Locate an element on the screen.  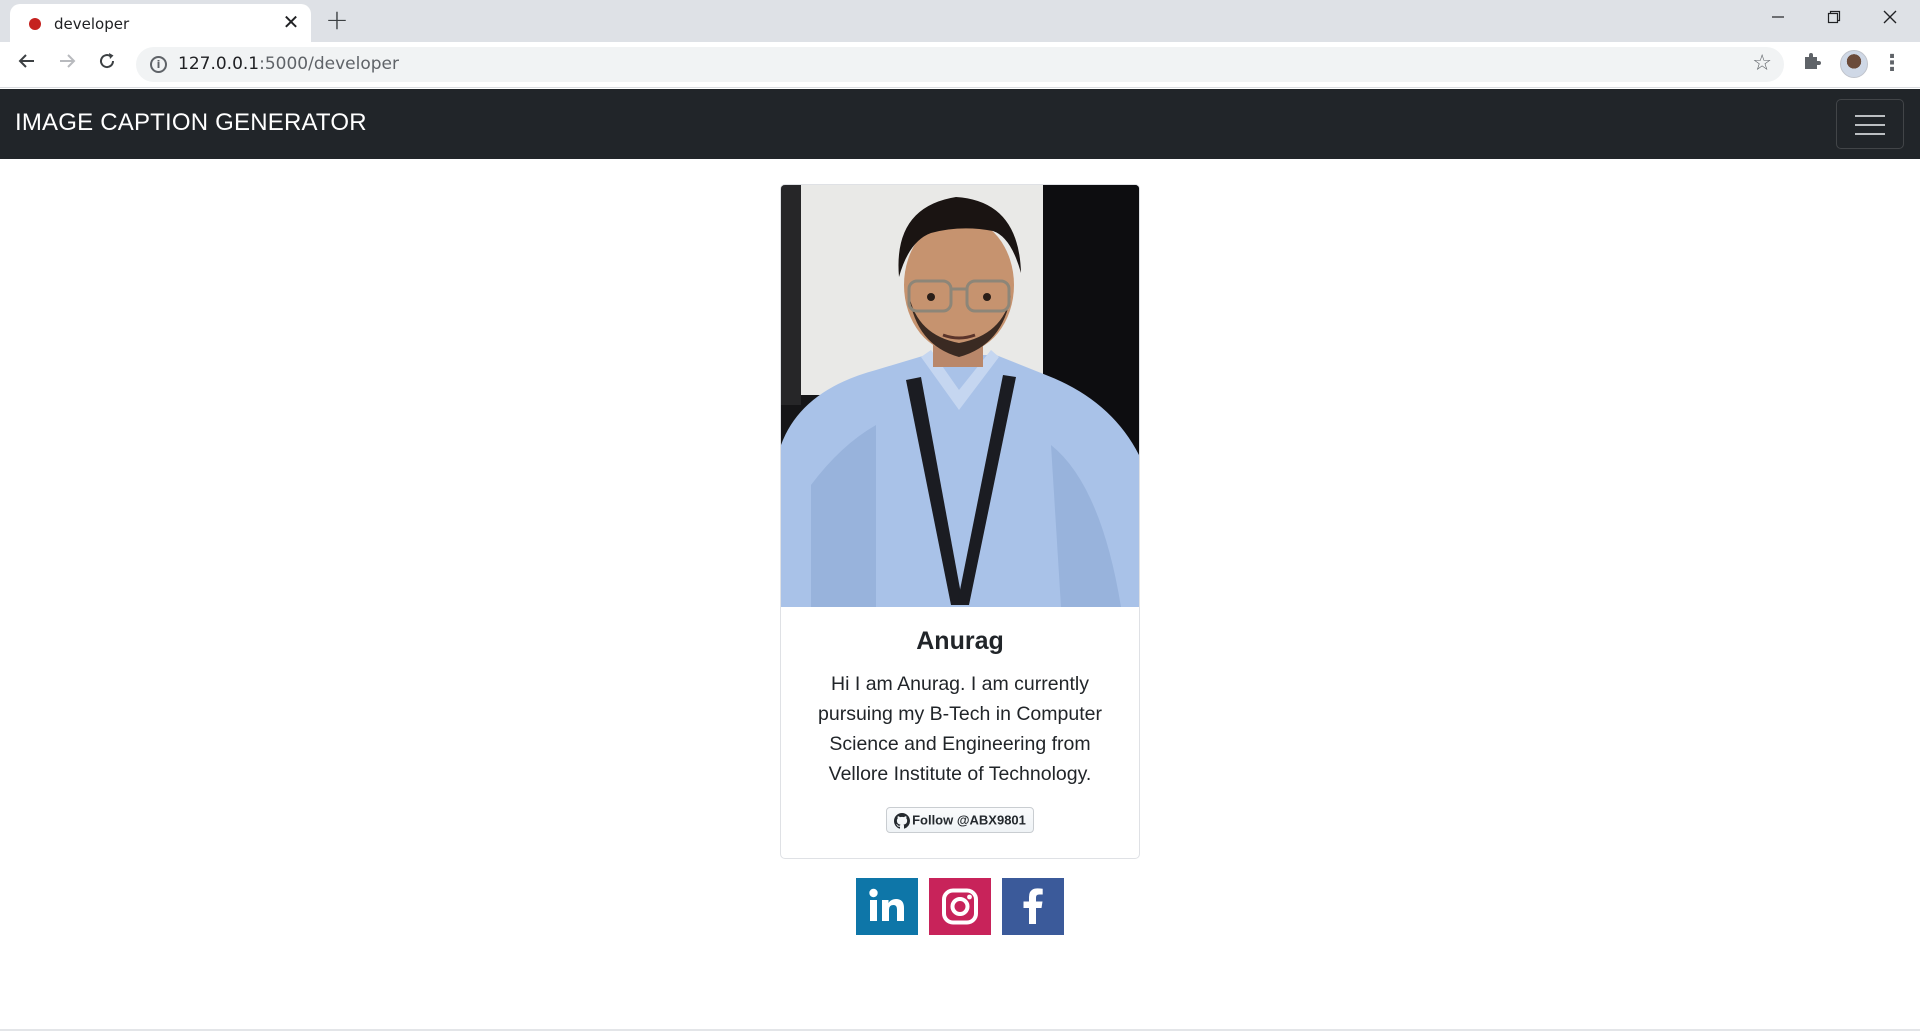
minimize-button is located at coordinates (1778, 19).